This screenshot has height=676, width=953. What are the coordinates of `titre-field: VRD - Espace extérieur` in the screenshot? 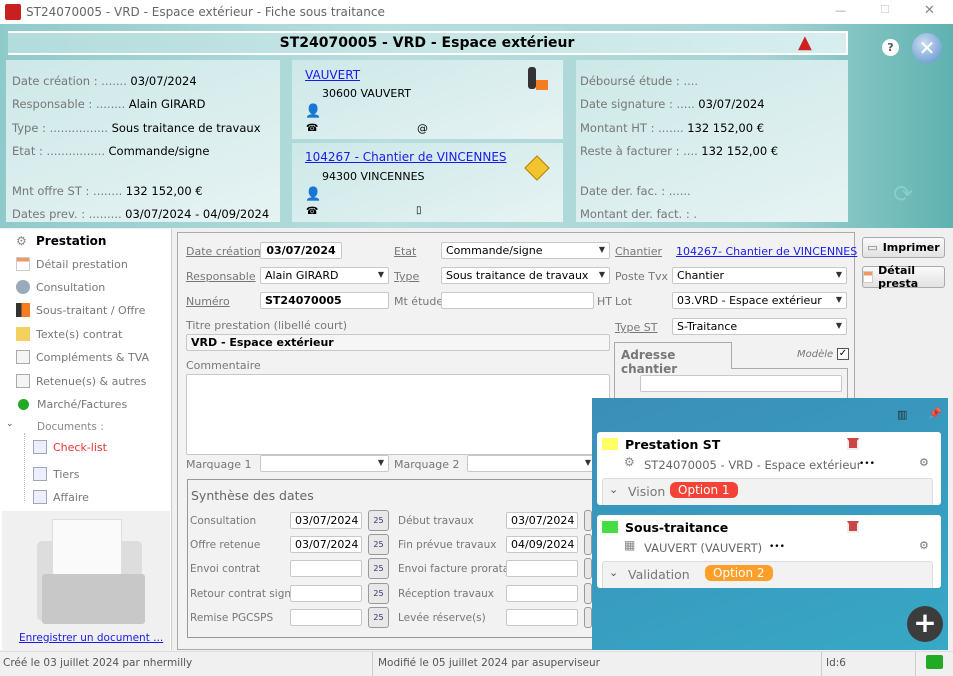 It's located at (398, 342).